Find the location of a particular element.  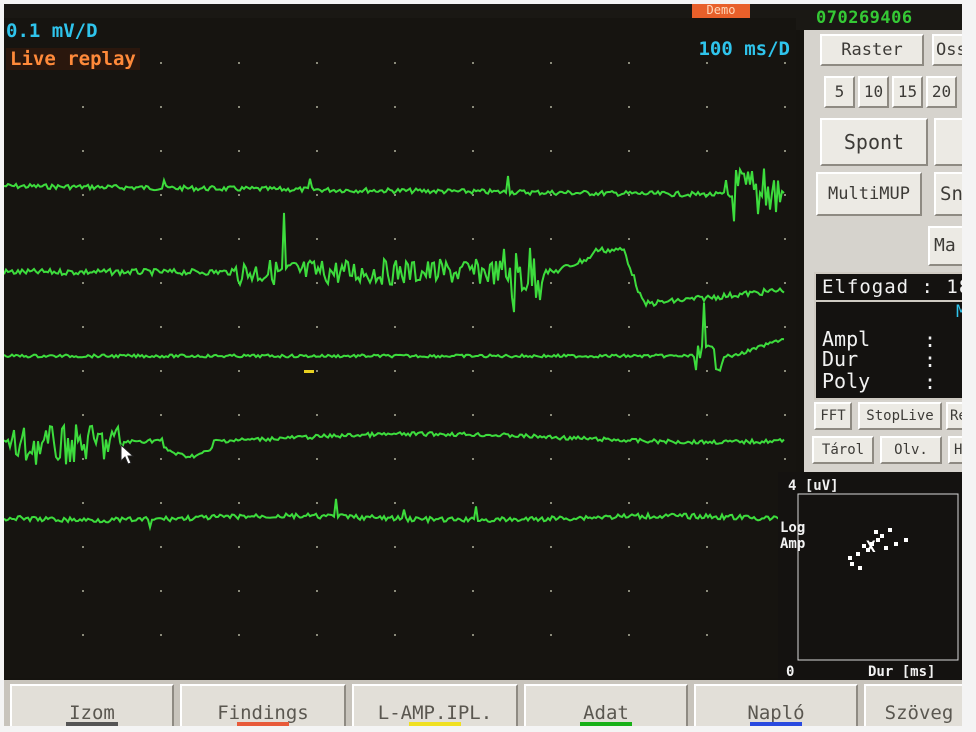

muscle-key-label: Izom is located at coordinates (92, 713).